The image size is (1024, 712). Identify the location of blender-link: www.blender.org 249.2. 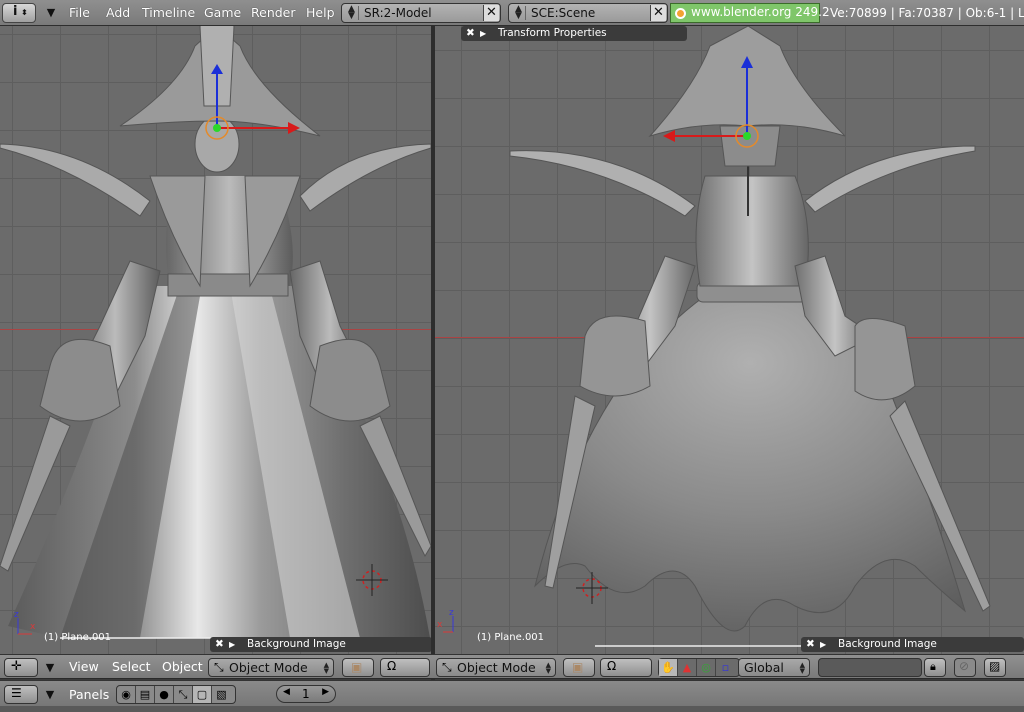
(750, 13).